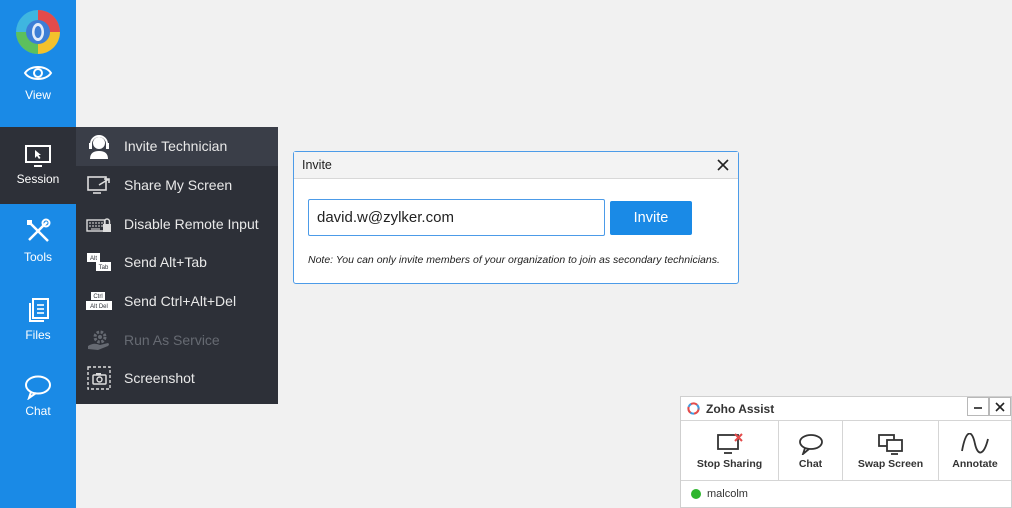 This screenshot has height=508, width=1012. What do you see at coordinates (97, 297) in the screenshot?
I see `svg-text: Ctrl` at bounding box center [97, 297].